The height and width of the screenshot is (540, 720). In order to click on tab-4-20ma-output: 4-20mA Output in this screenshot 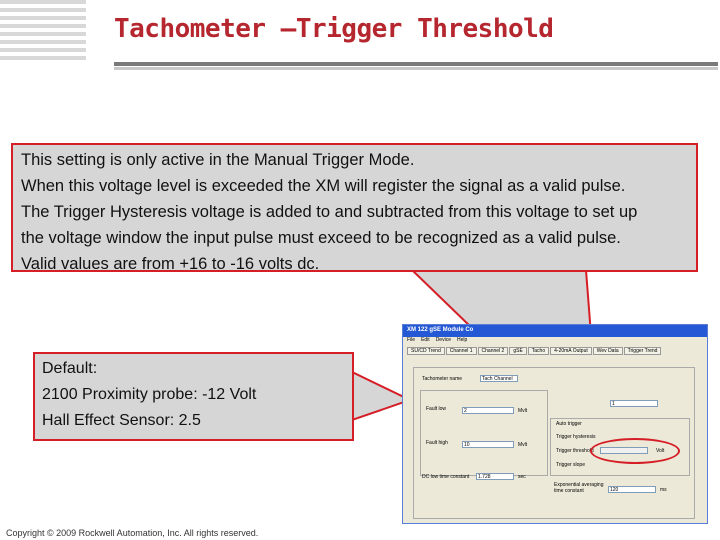, I will do `click(571, 351)`.